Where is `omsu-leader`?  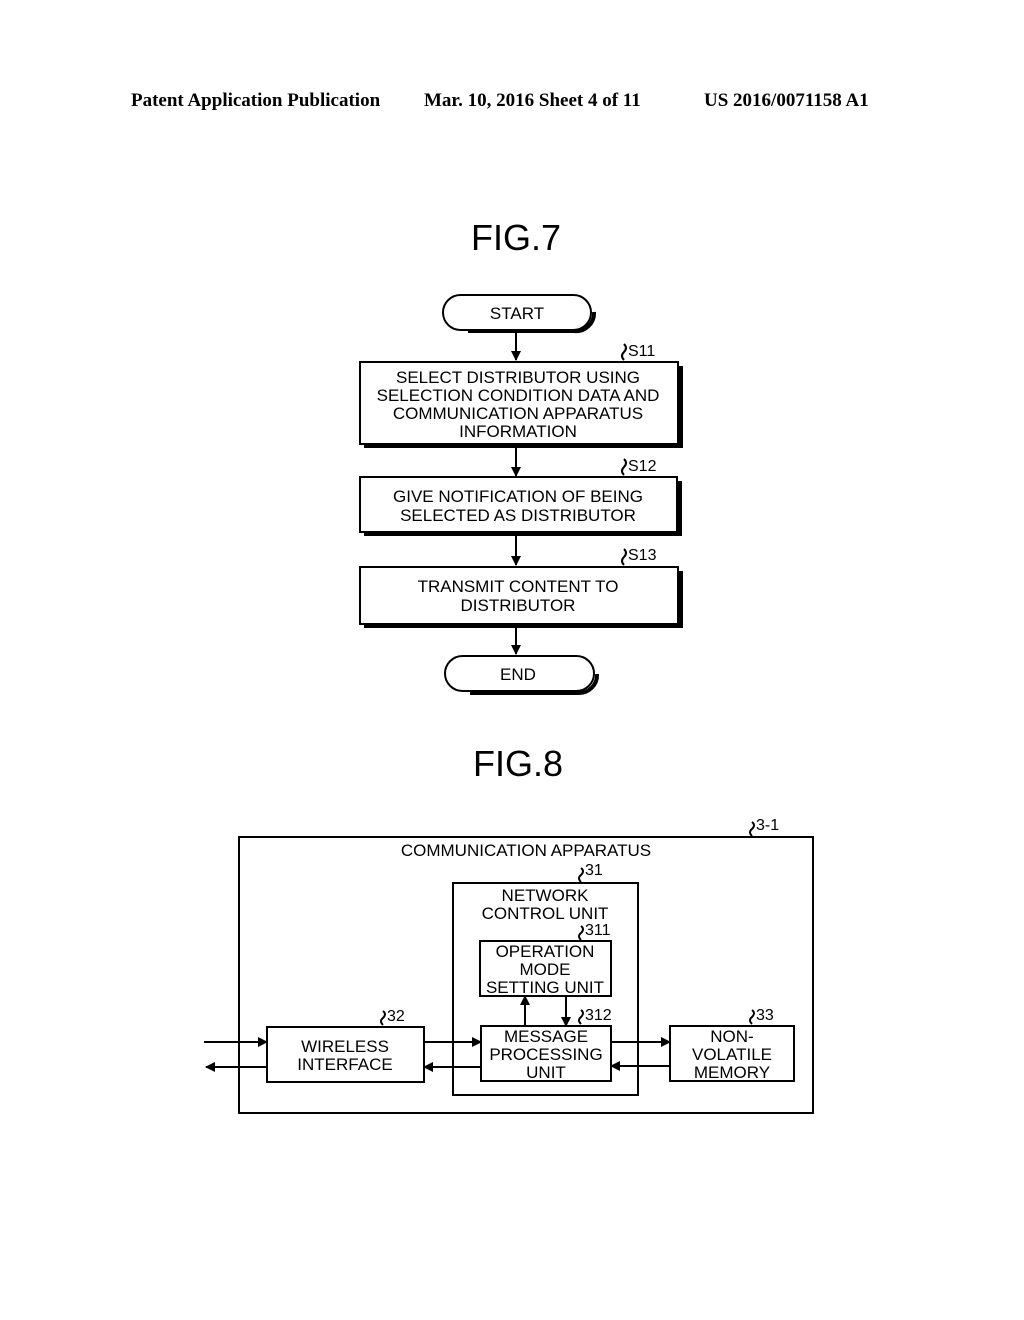 omsu-leader is located at coordinates (581, 933).